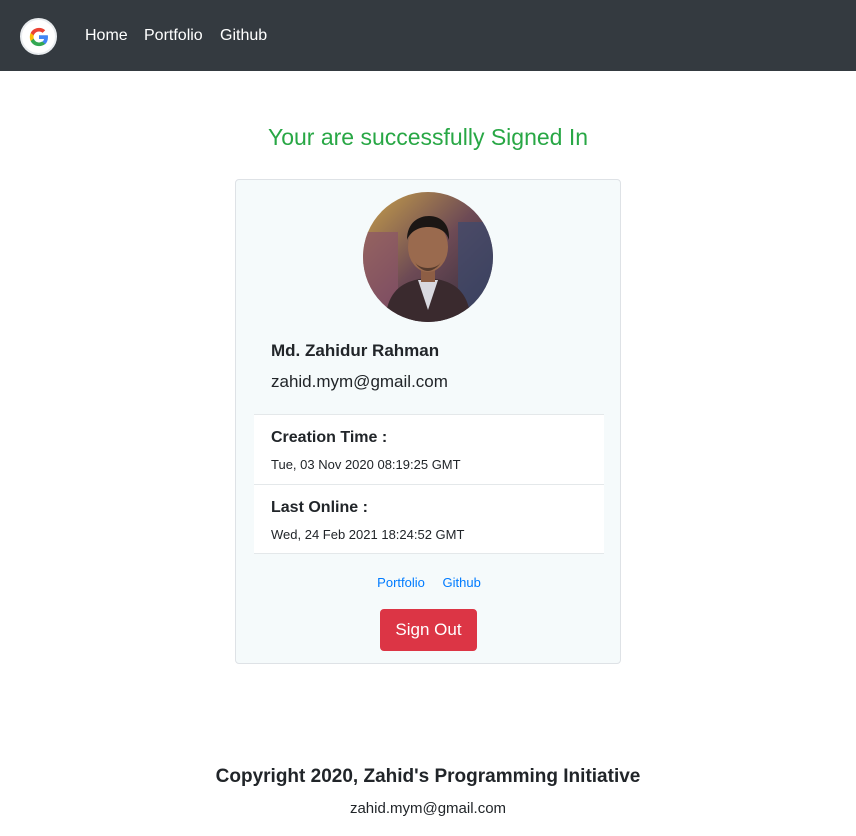 The width and height of the screenshot is (856, 836). What do you see at coordinates (428, 808) in the screenshot?
I see `footer-email: zahid.mym@gmail.com` at bounding box center [428, 808].